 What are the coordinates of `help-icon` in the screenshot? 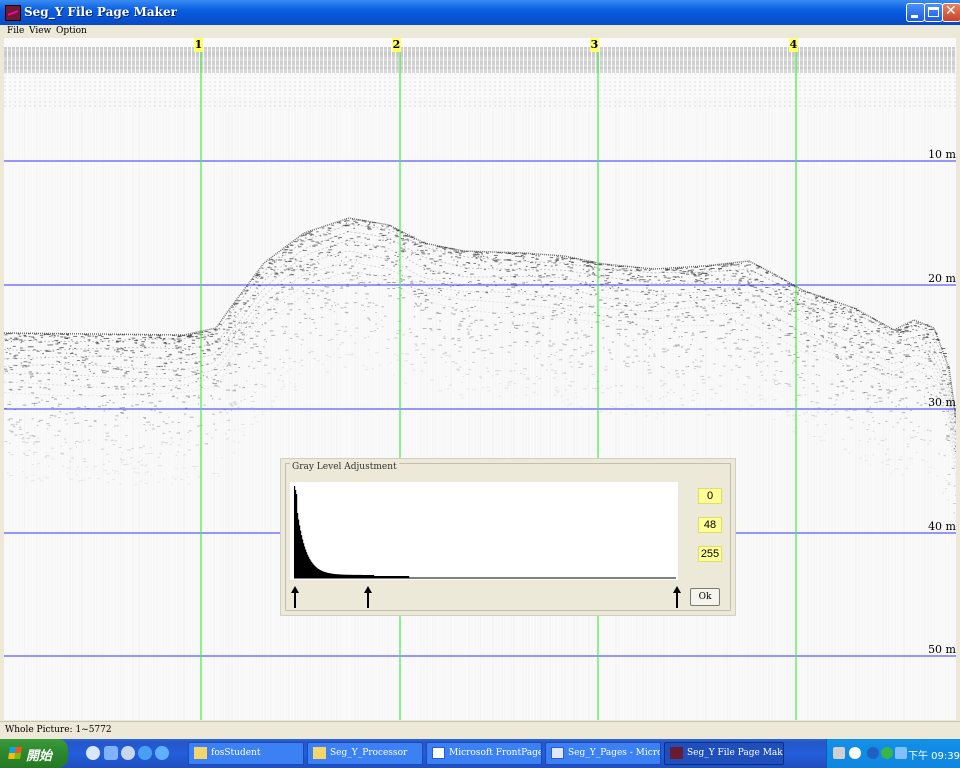 It's located at (855, 753).